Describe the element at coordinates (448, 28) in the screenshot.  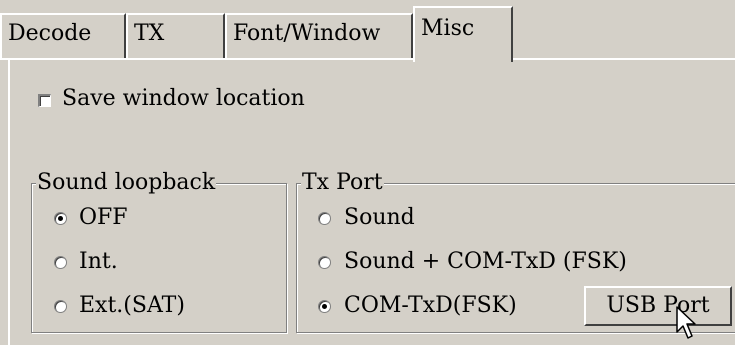
I see `tab-misc-label: Misc` at that location.